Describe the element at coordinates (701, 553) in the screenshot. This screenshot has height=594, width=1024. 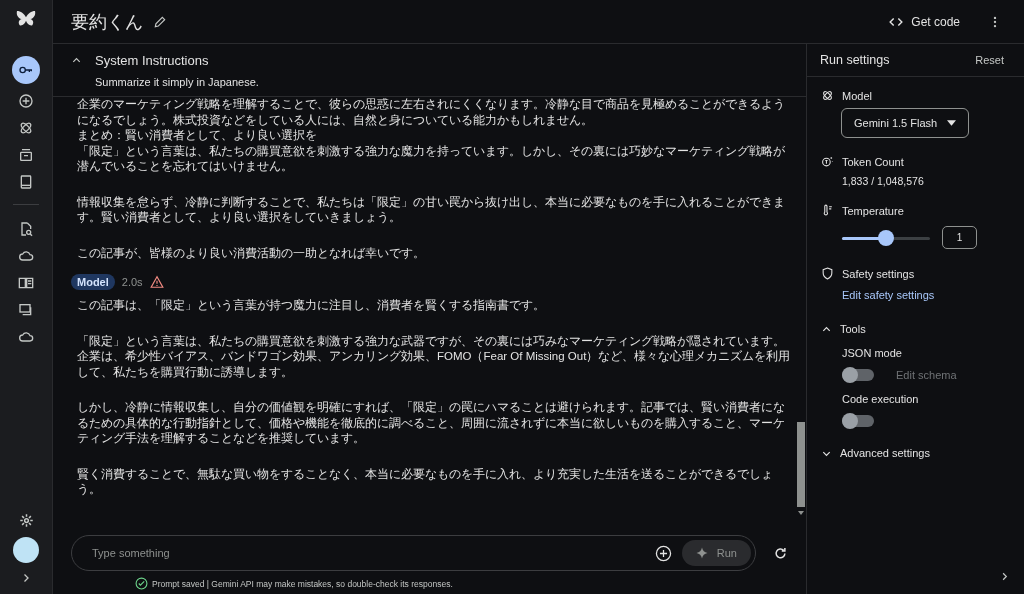
I see `sparkle-icon` at that location.